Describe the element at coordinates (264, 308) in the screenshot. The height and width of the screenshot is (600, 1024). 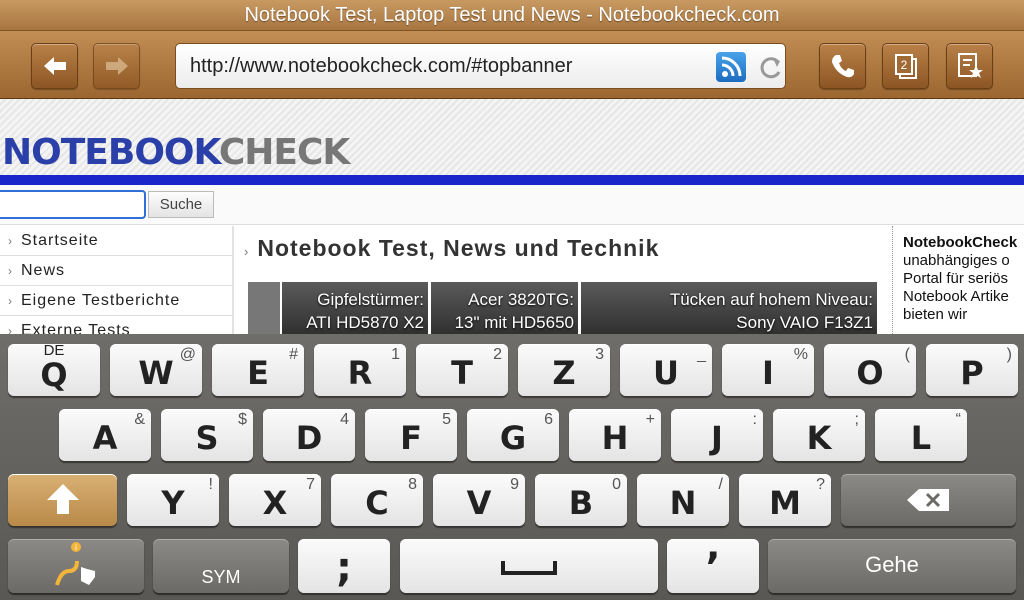
I see `teaser-edge` at that location.